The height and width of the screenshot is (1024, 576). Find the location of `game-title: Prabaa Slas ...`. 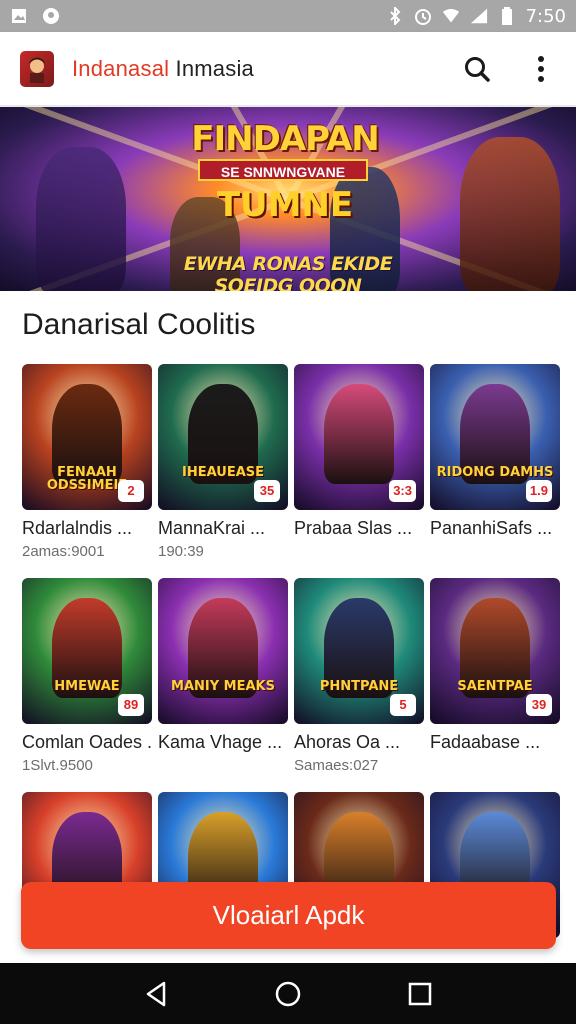

game-title: Prabaa Slas ... is located at coordinates (353, 528).